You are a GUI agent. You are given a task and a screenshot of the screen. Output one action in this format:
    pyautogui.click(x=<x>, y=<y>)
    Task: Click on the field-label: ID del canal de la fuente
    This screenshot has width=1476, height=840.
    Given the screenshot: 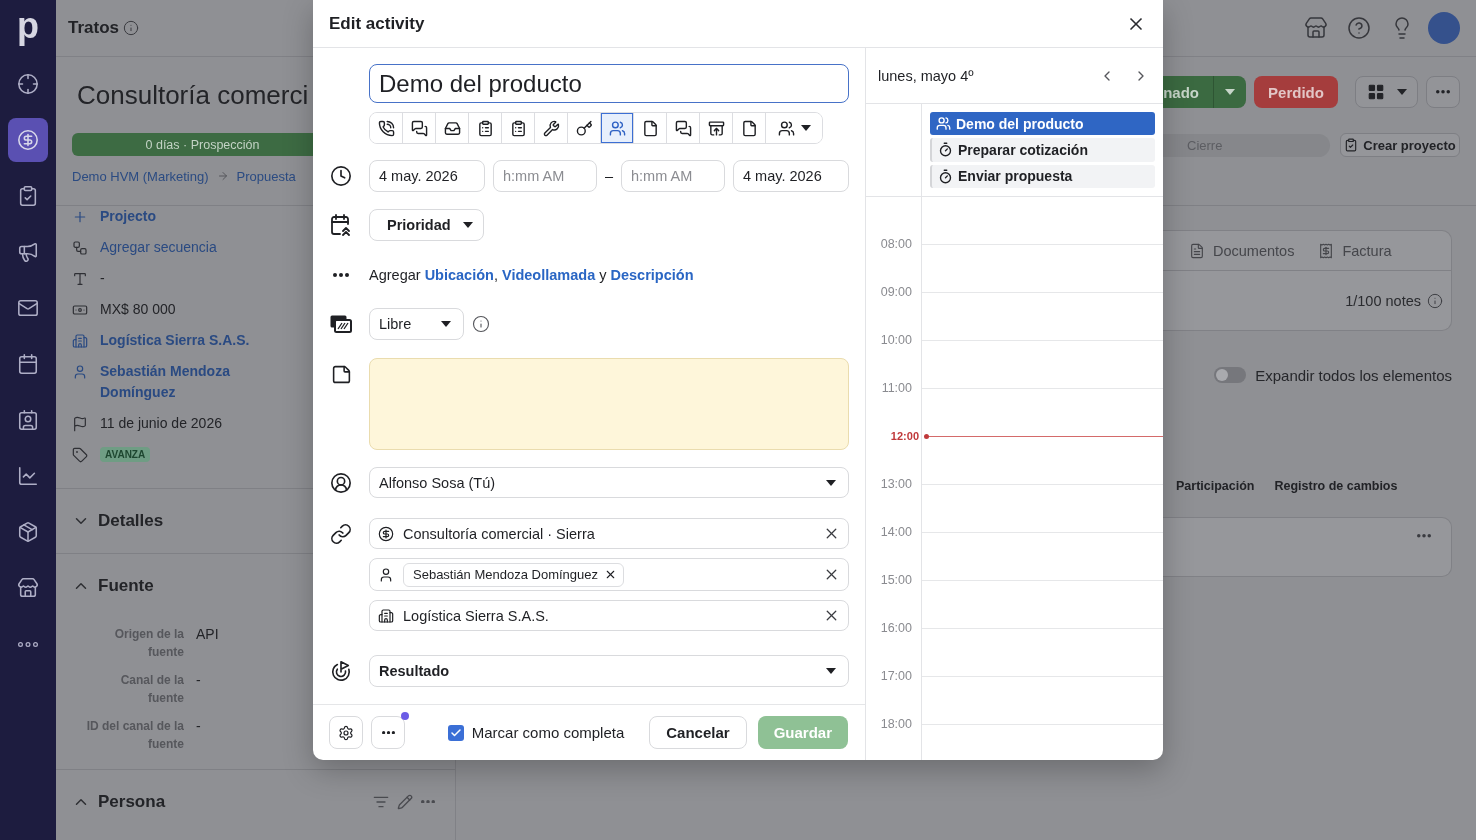 What is the action you would take?
    pyautogui.click(x=134, y=735)
    